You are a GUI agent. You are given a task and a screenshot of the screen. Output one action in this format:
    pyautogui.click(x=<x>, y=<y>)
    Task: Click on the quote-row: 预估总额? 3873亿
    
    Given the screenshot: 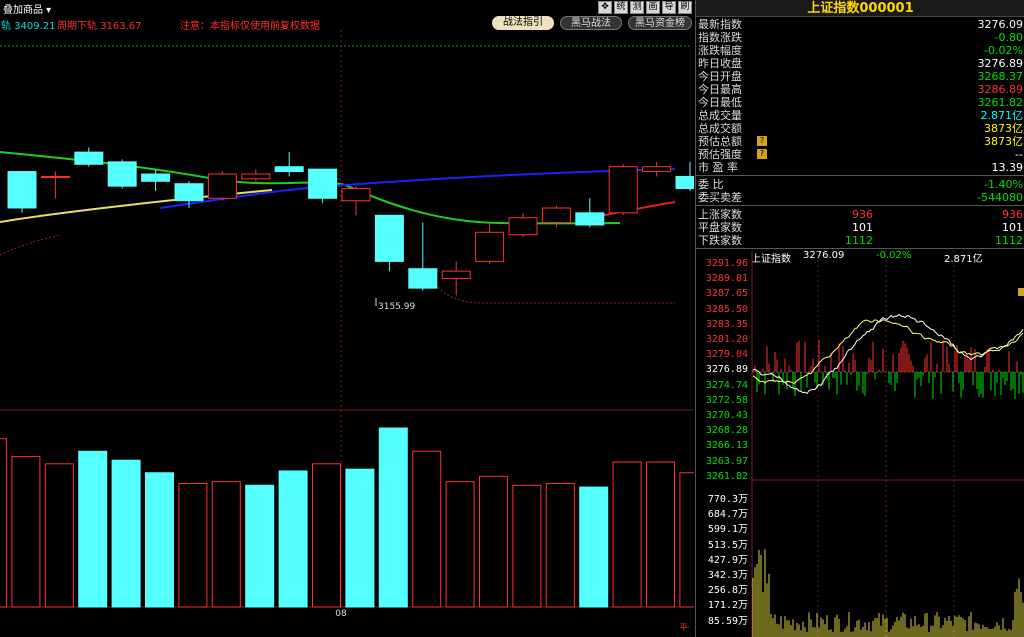 What is the action you would take?
    pyautogui.click(x=860, y=141)
    